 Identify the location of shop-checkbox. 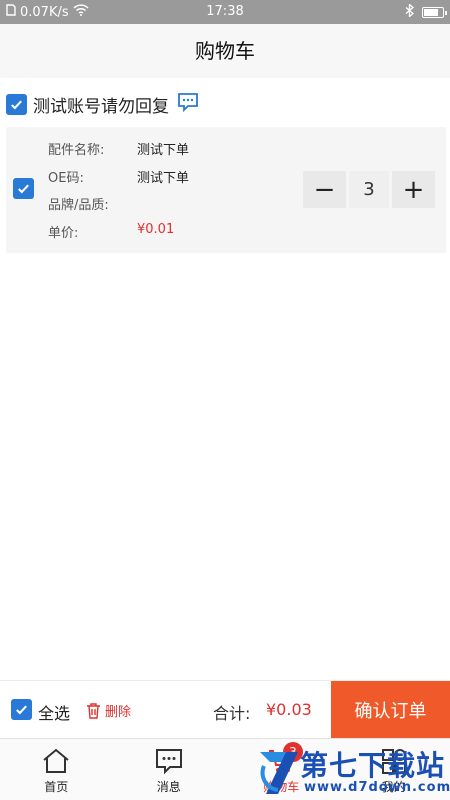
(16, 104).